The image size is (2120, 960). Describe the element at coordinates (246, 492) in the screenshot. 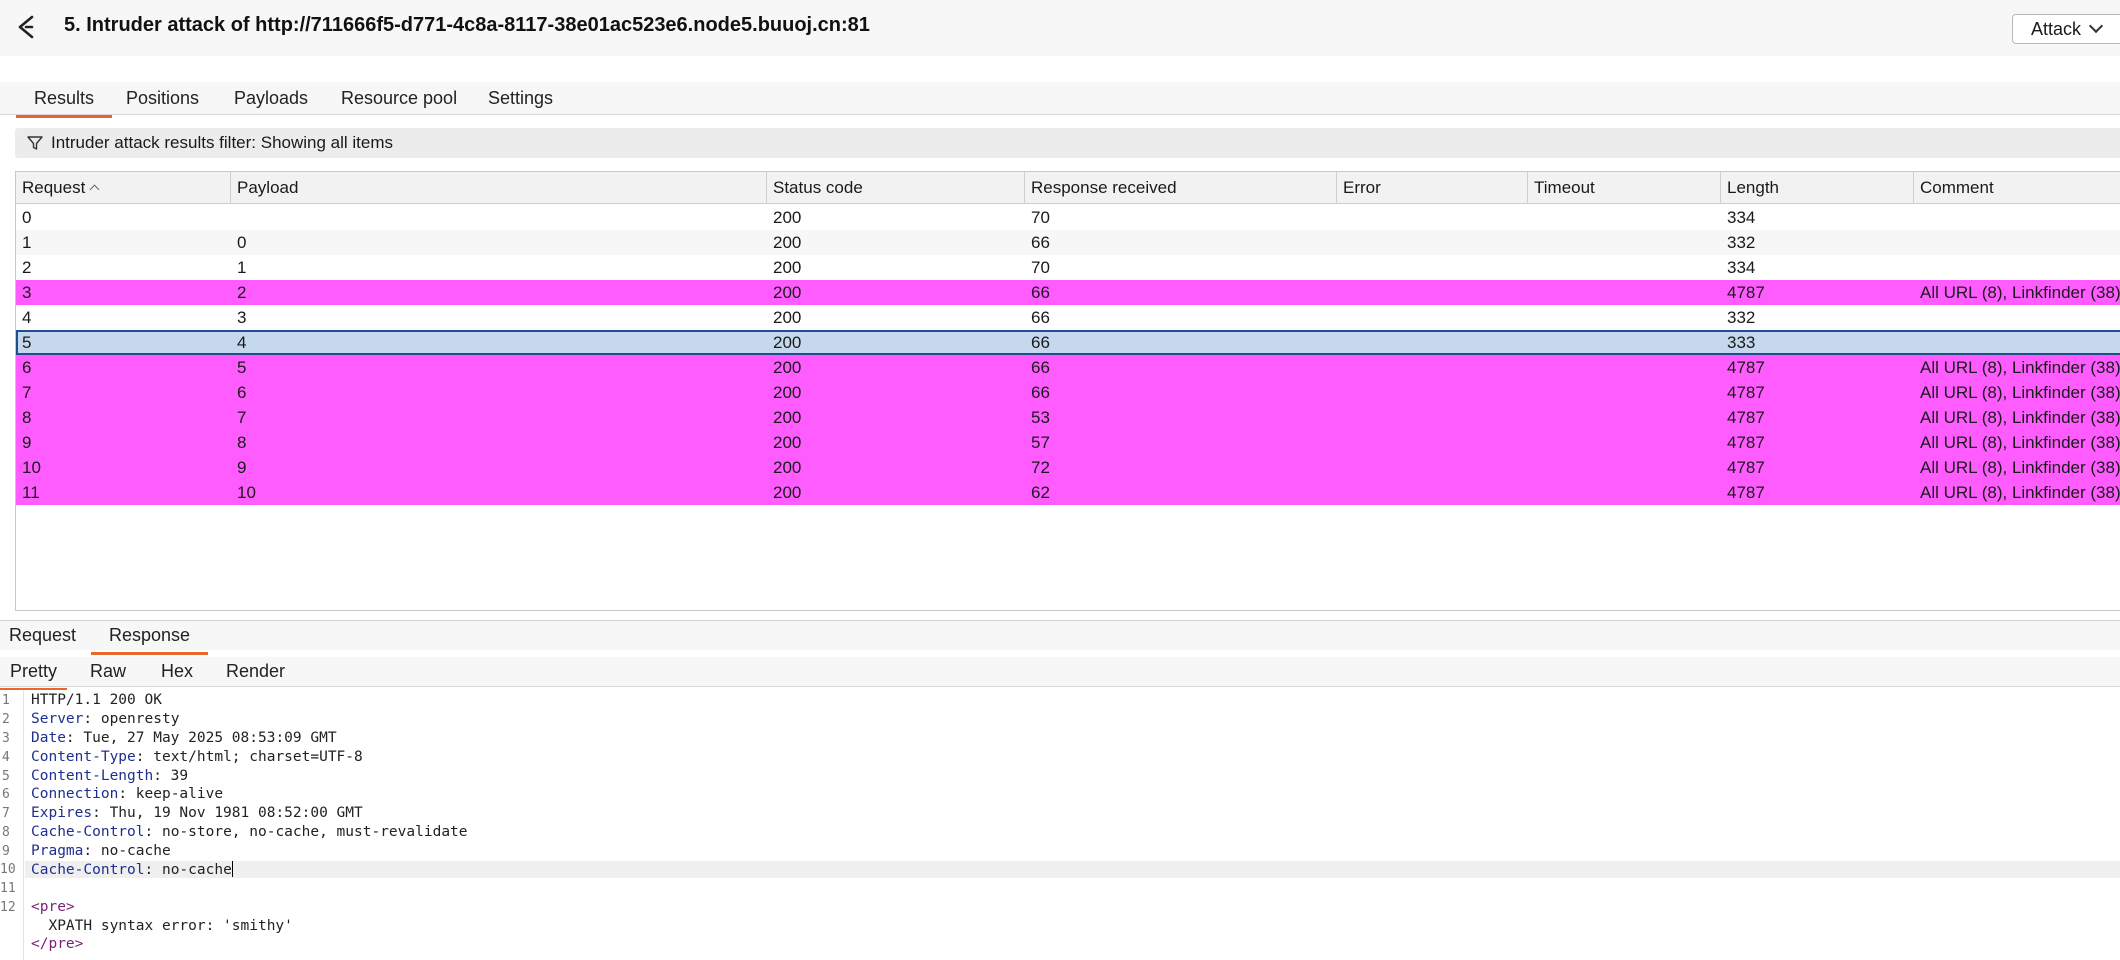

I see `cell-payload: 10` at that location.